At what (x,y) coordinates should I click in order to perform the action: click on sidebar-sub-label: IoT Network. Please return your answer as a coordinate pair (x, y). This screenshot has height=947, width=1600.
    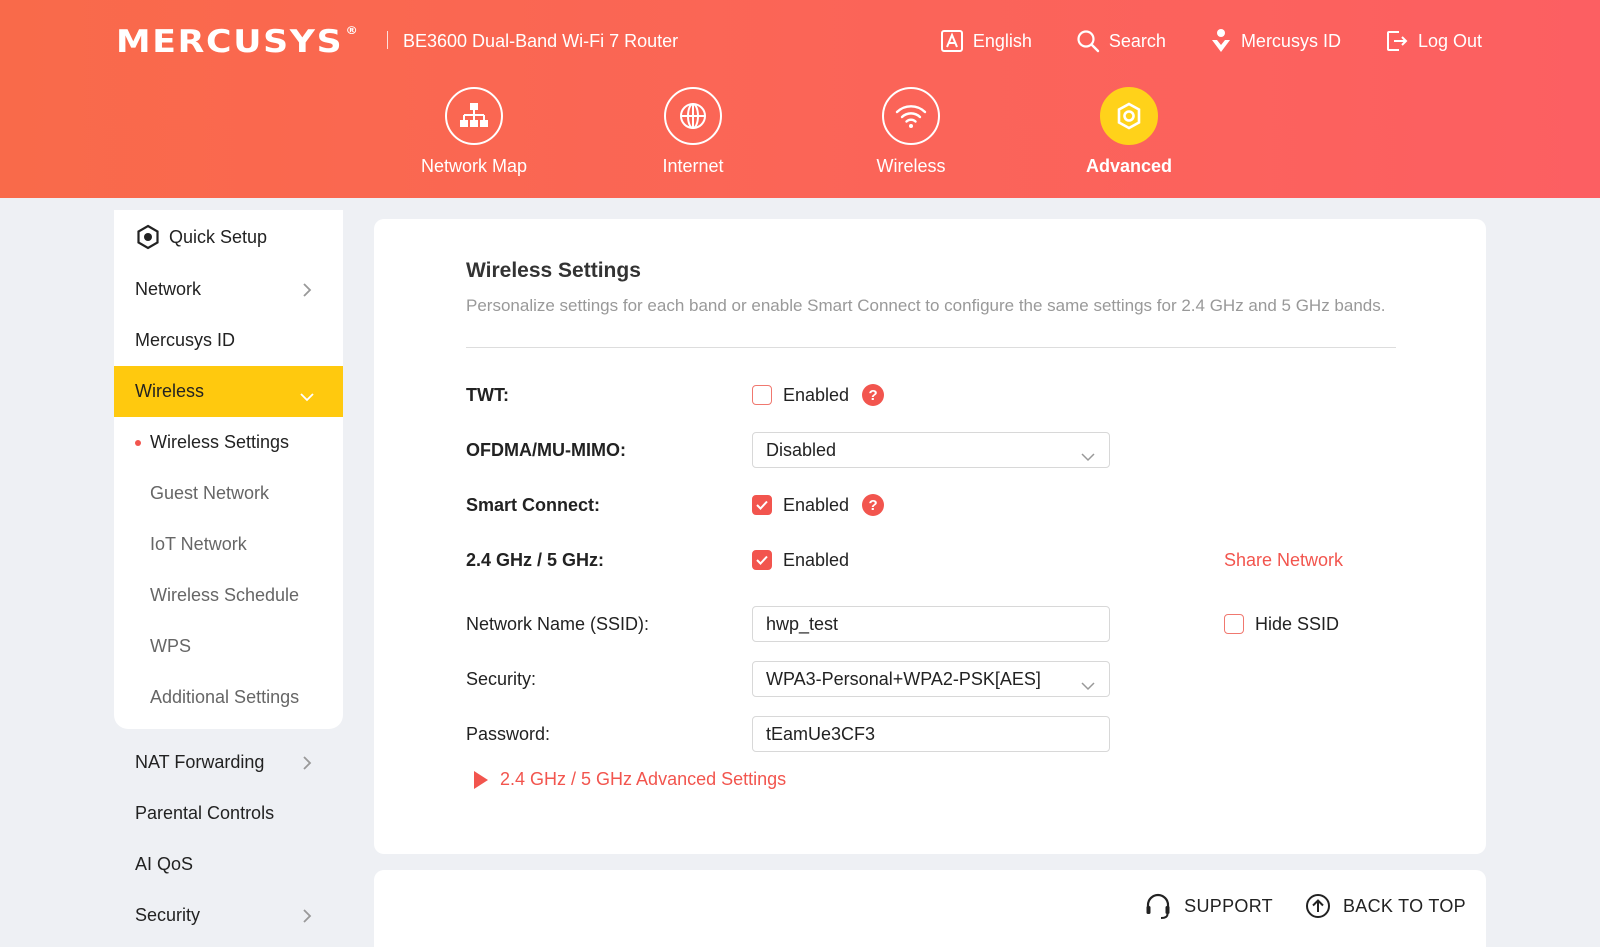
    Looking at the image, I should click on (198, 544).